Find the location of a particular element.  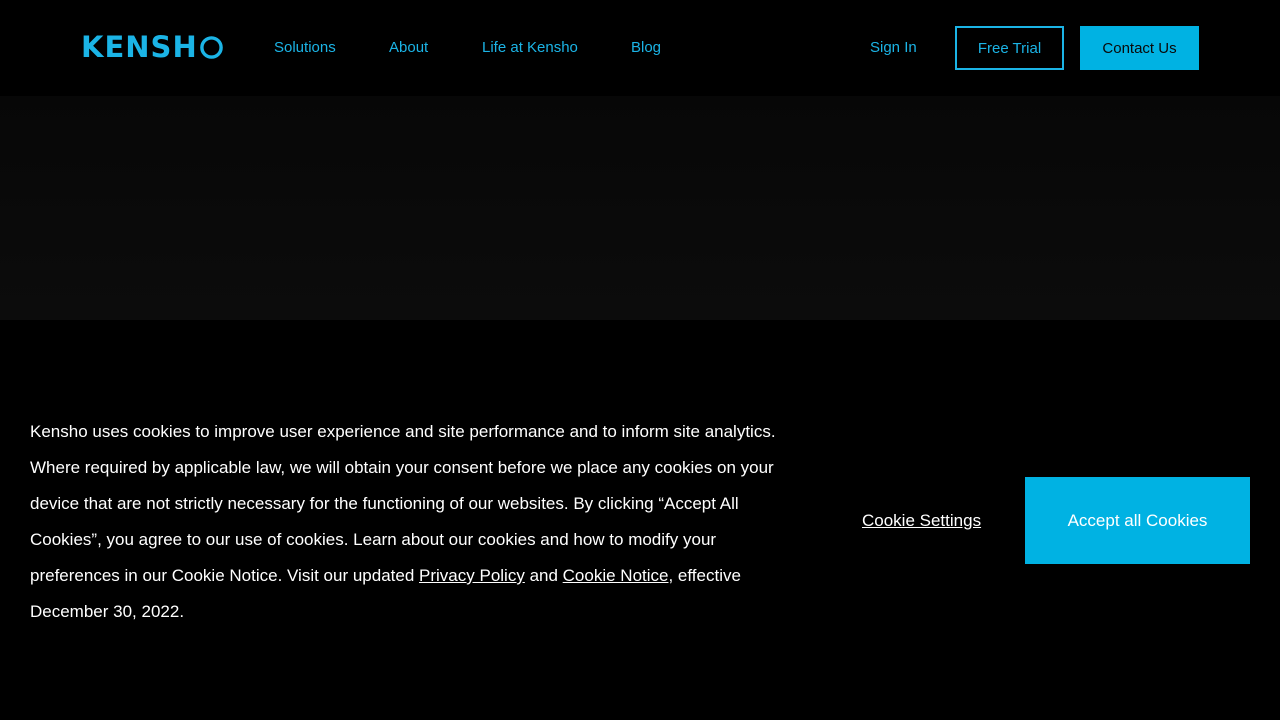

sign-in-link: Sign In is located at coordinates (893, 48).